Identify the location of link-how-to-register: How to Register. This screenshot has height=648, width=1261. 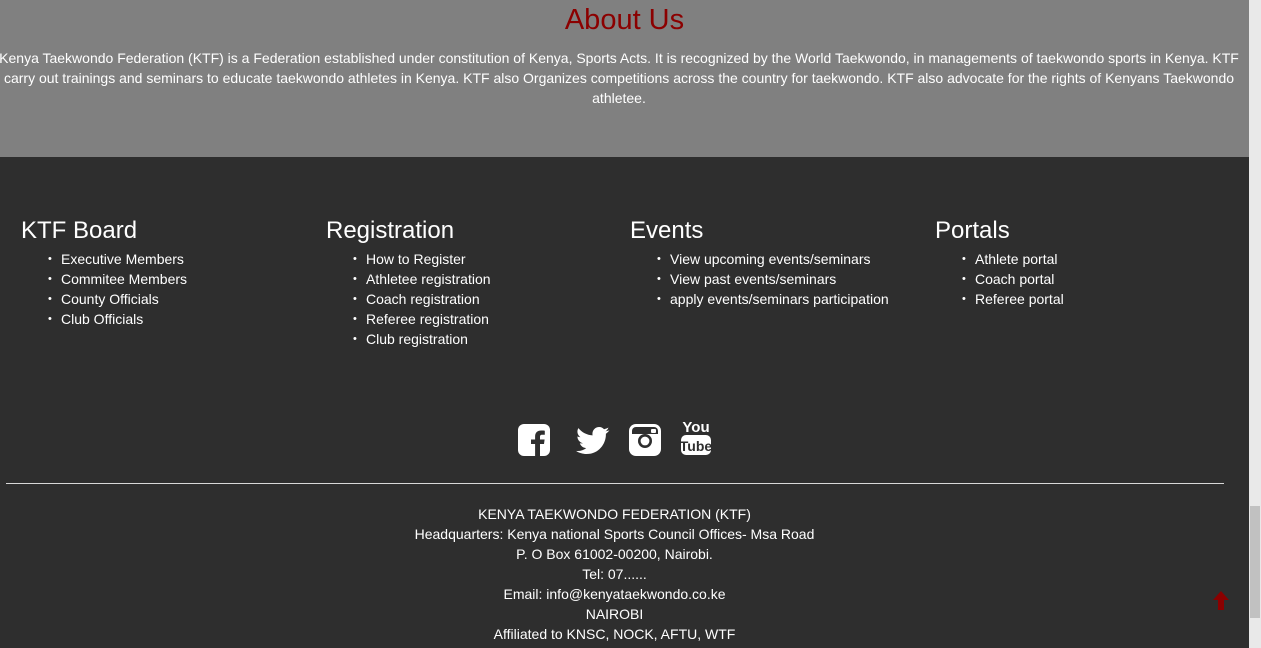
(484, 259).